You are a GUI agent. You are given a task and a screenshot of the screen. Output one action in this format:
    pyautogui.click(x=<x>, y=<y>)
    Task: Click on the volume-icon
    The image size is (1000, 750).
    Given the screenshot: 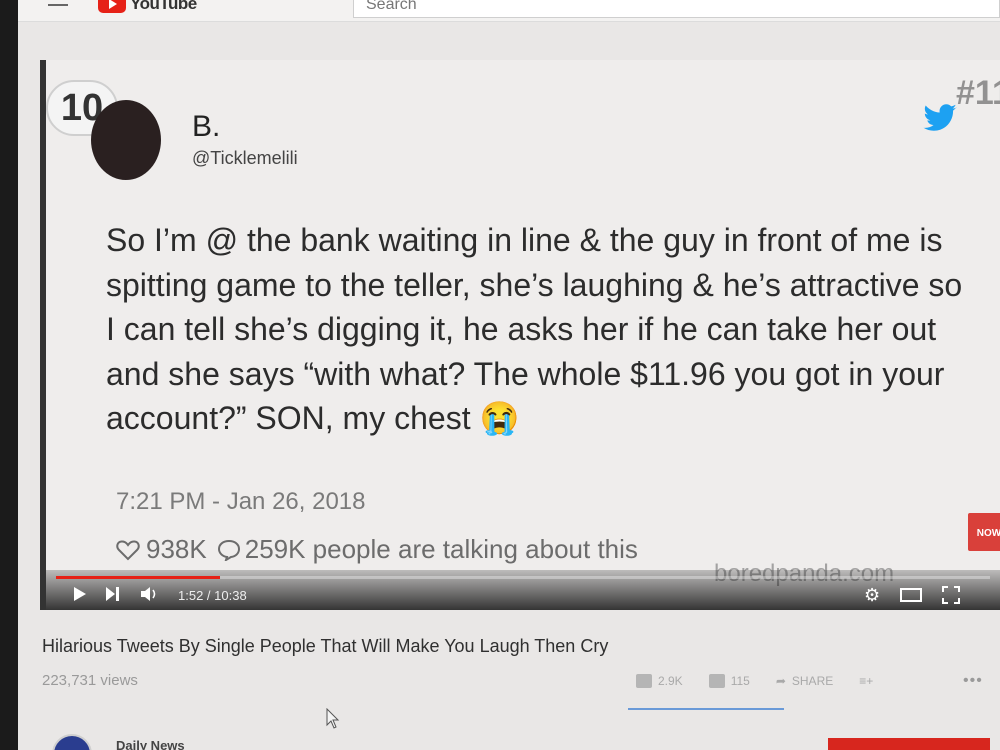 What is the action you would take?
    pyautogui.click(x=150, y=594)
    